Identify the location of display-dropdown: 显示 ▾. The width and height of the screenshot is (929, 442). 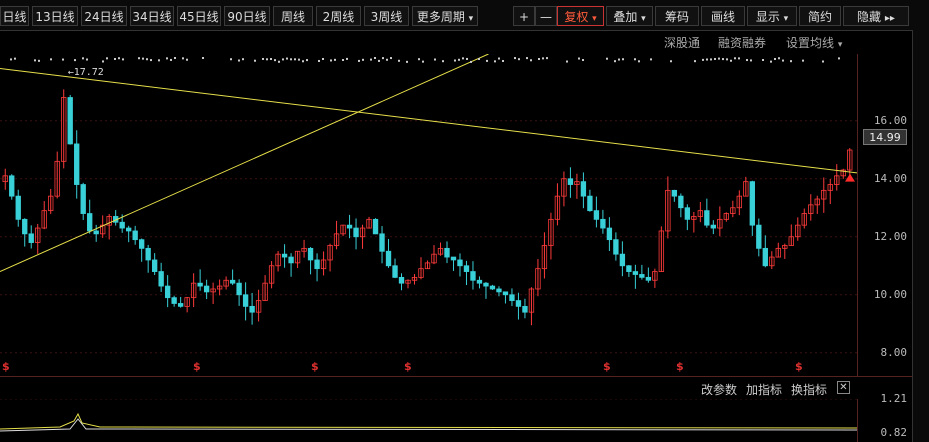
(772, 16).